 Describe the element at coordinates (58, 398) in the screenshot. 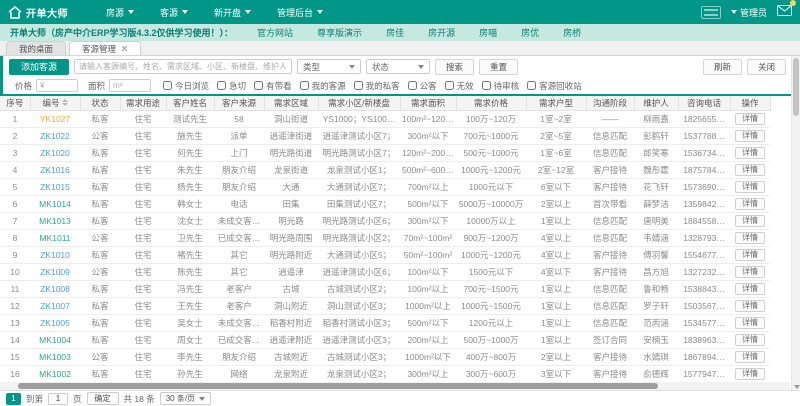

I see `goto-page-input` at that location.